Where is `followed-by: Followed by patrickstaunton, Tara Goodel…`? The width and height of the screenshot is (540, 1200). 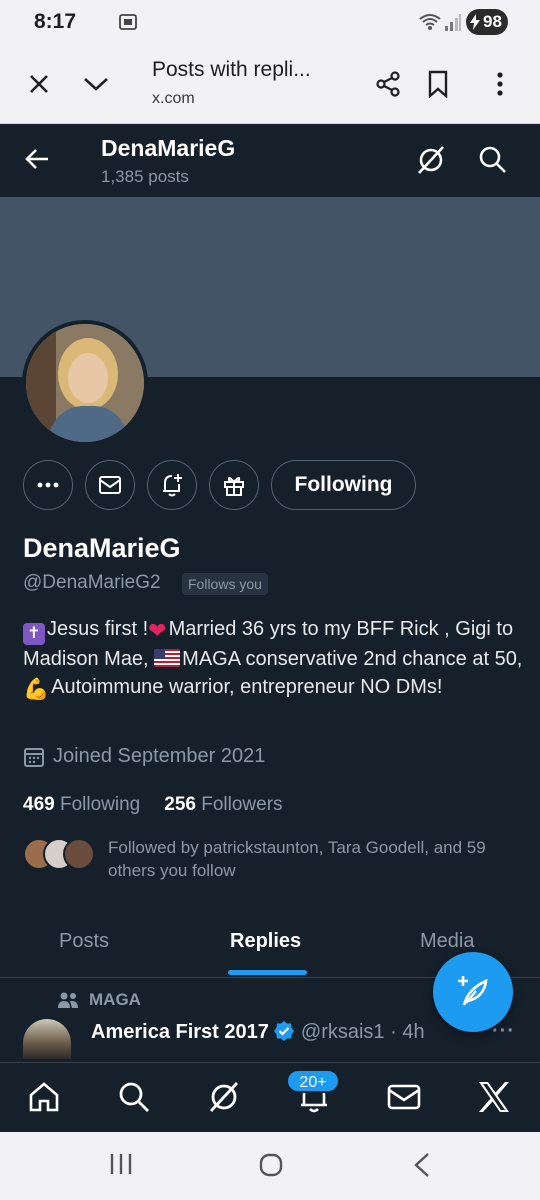
followed-by: Followed by patrickstaunton, Tara Goodel… is located at coordinates (275, 861).